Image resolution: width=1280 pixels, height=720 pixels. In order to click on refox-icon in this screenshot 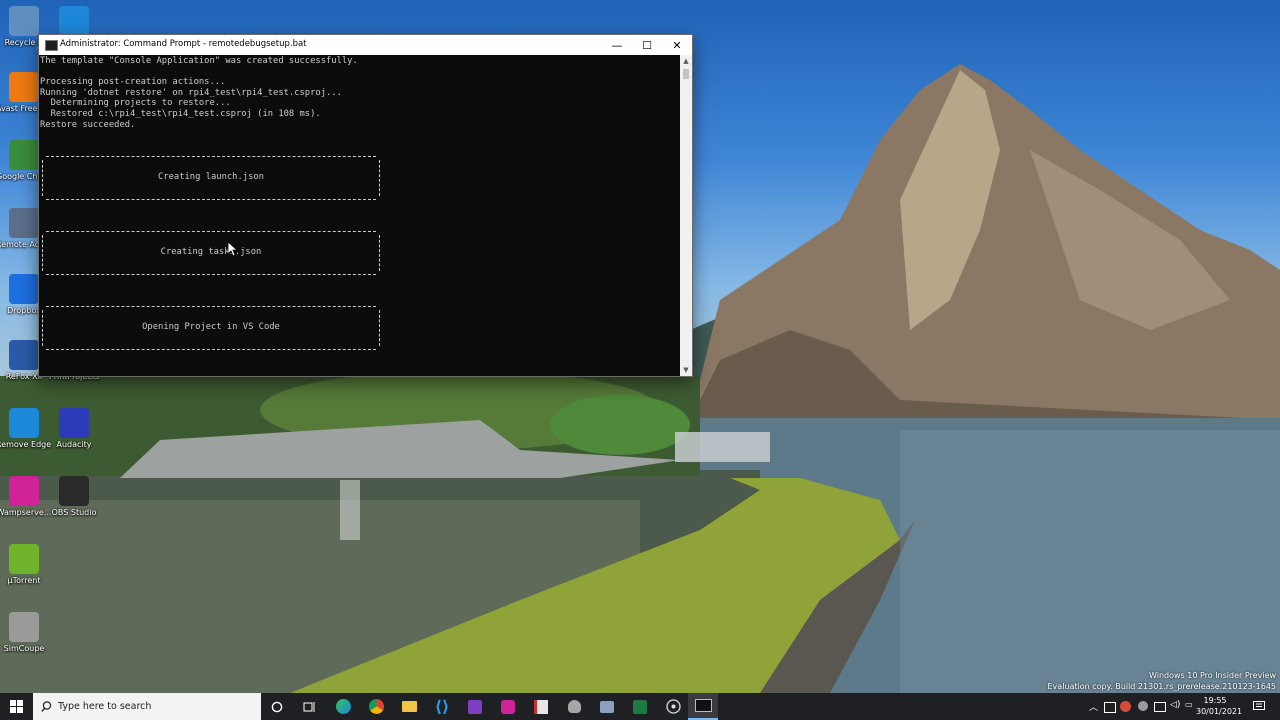, I will do `click(24, 355)`.